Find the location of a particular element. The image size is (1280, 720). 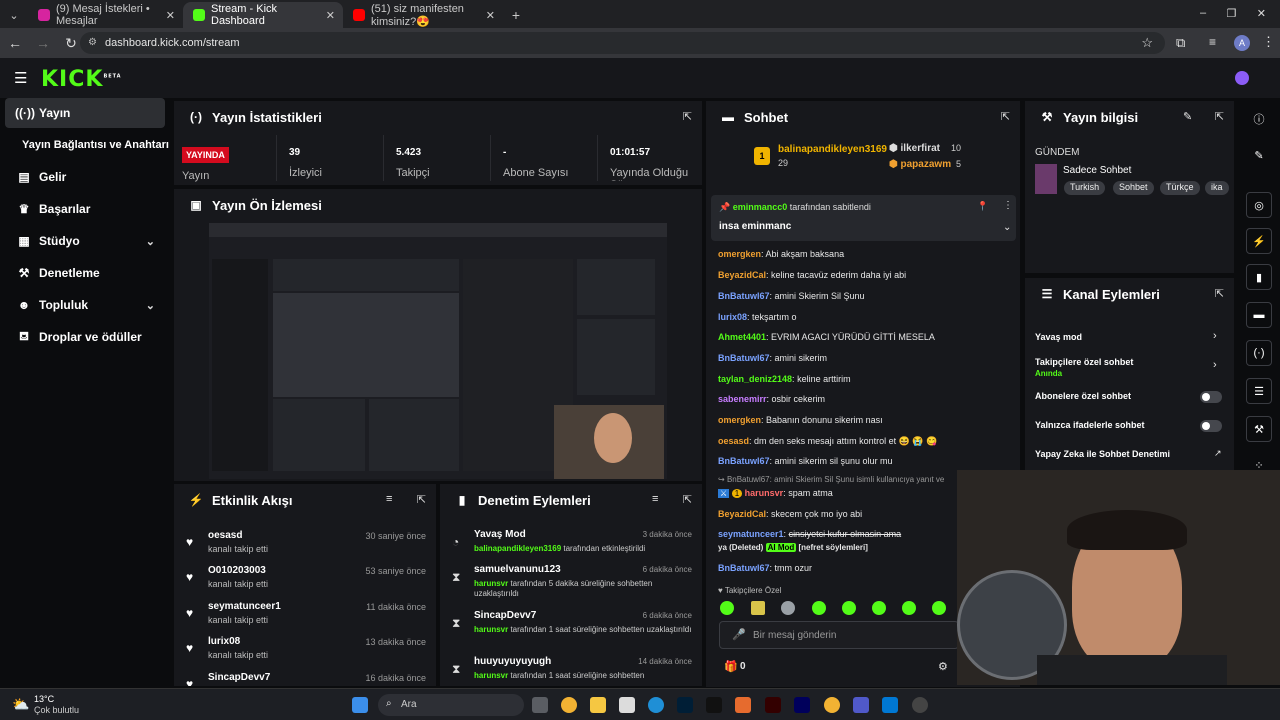

taskbar-search: ⌕ Ara is located at coordinates (451, 705).